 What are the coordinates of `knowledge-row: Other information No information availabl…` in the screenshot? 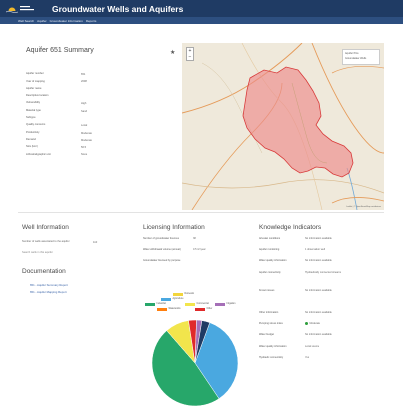 It's located at (324, 312).